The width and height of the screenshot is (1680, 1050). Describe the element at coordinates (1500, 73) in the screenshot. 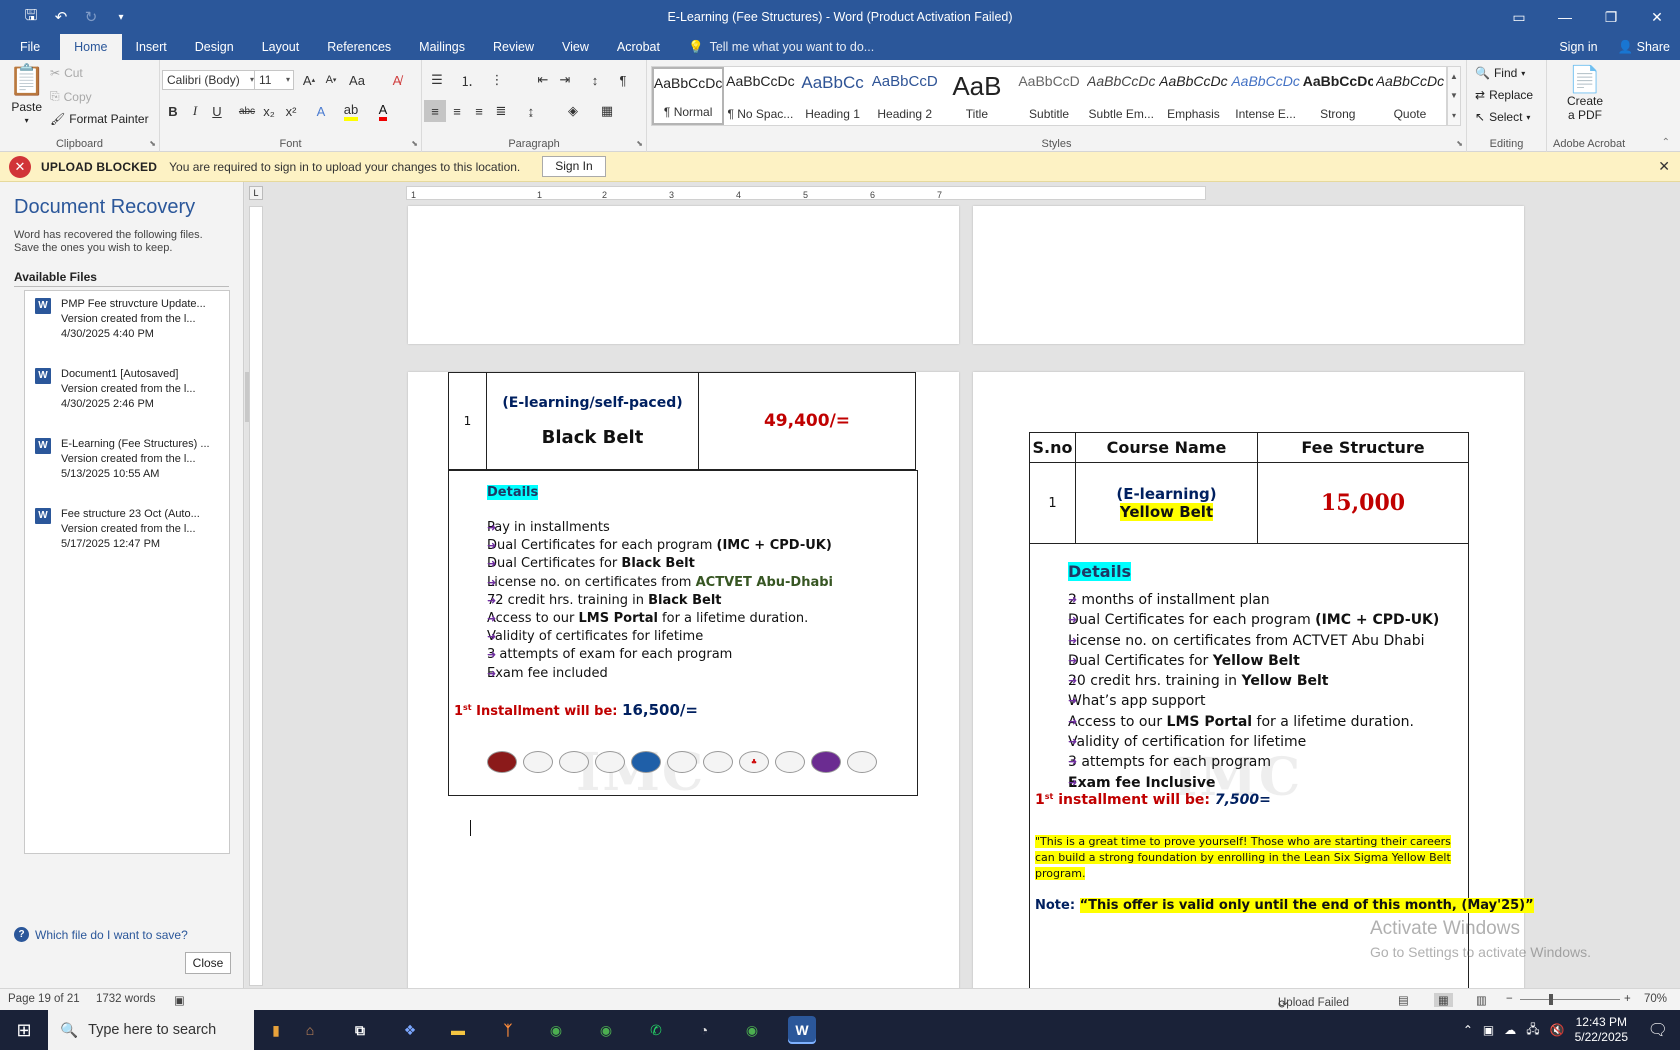

I see `find-button: 🔍 Find ▾` at that location.